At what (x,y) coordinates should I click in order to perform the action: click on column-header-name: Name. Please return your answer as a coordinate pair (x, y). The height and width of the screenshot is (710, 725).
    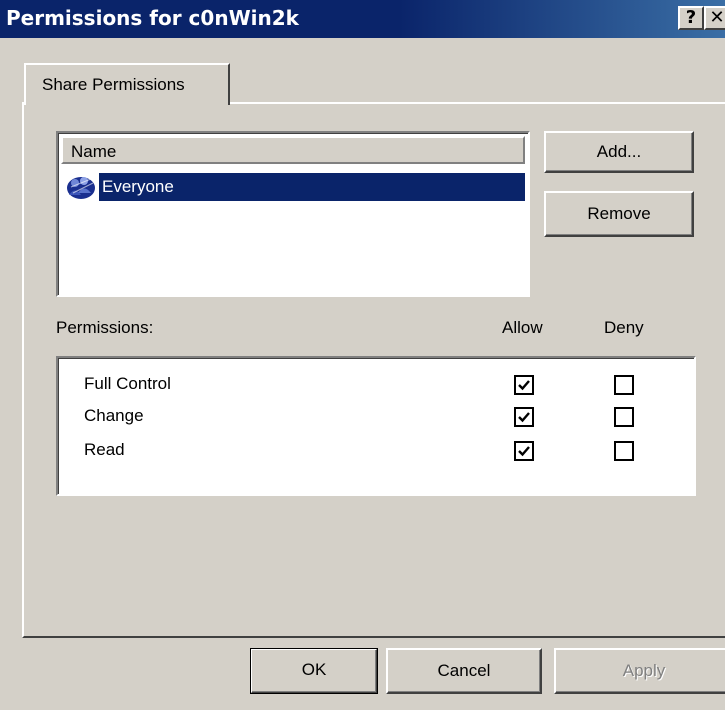
    Looking at the image, I should click on (293, 150).